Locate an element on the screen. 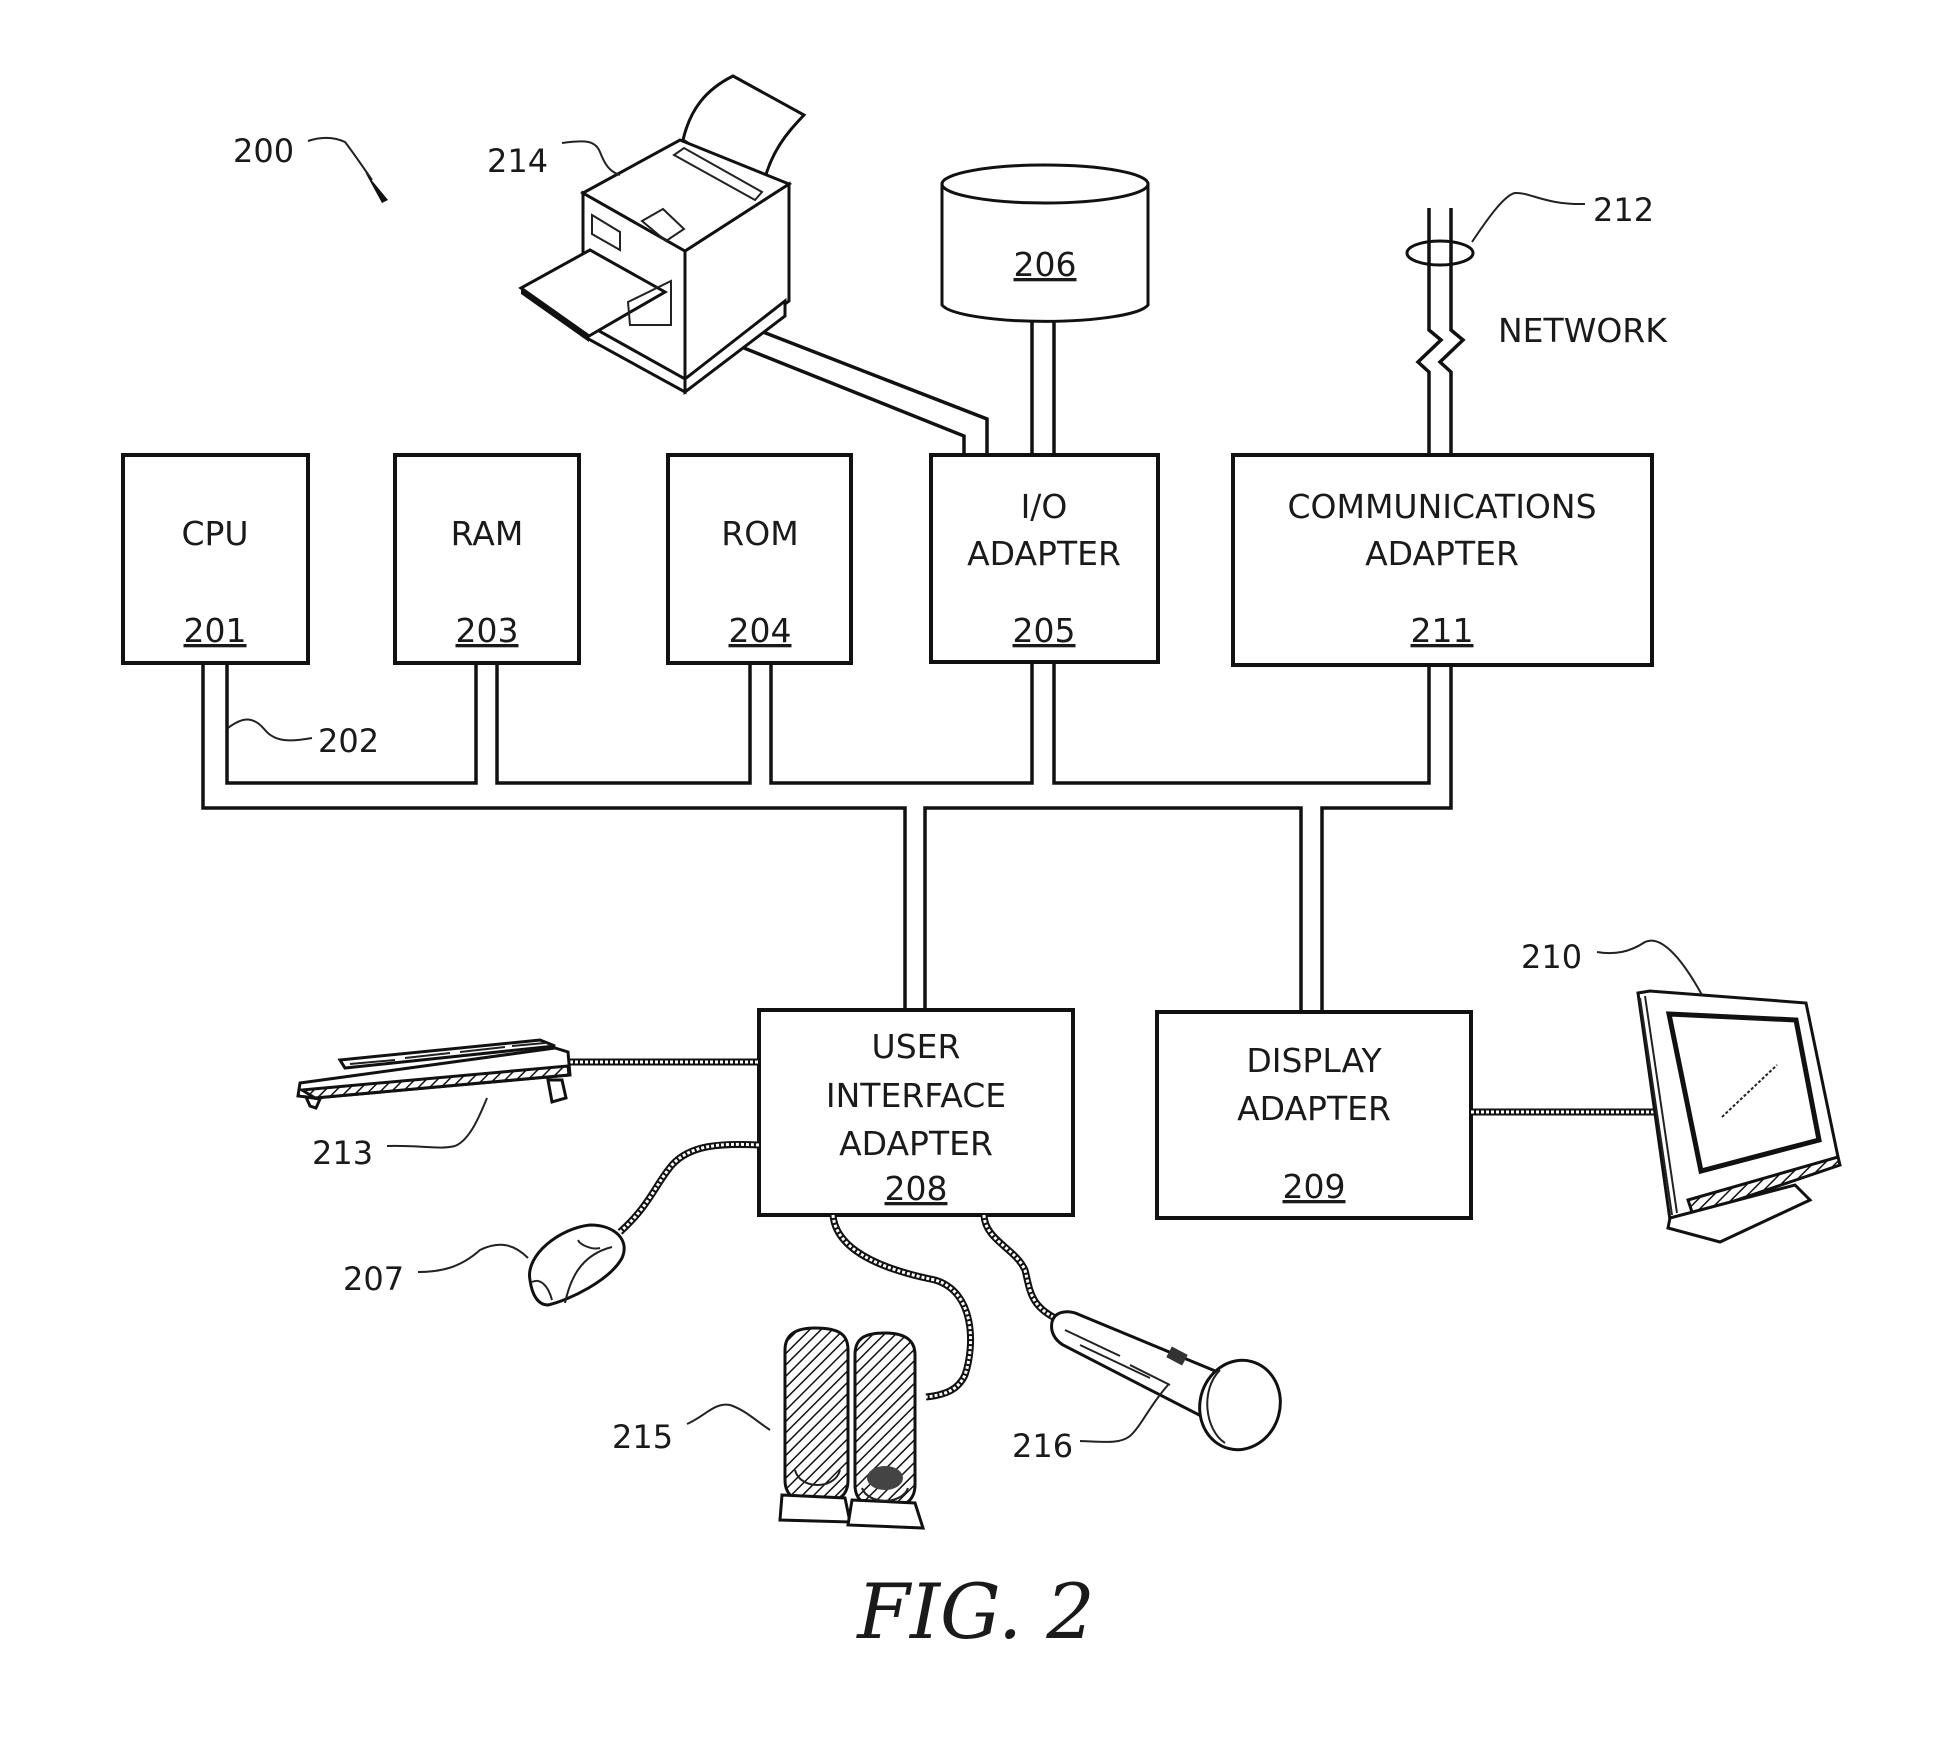  cpu-ref: 201 is located at coordinates (215, 630).